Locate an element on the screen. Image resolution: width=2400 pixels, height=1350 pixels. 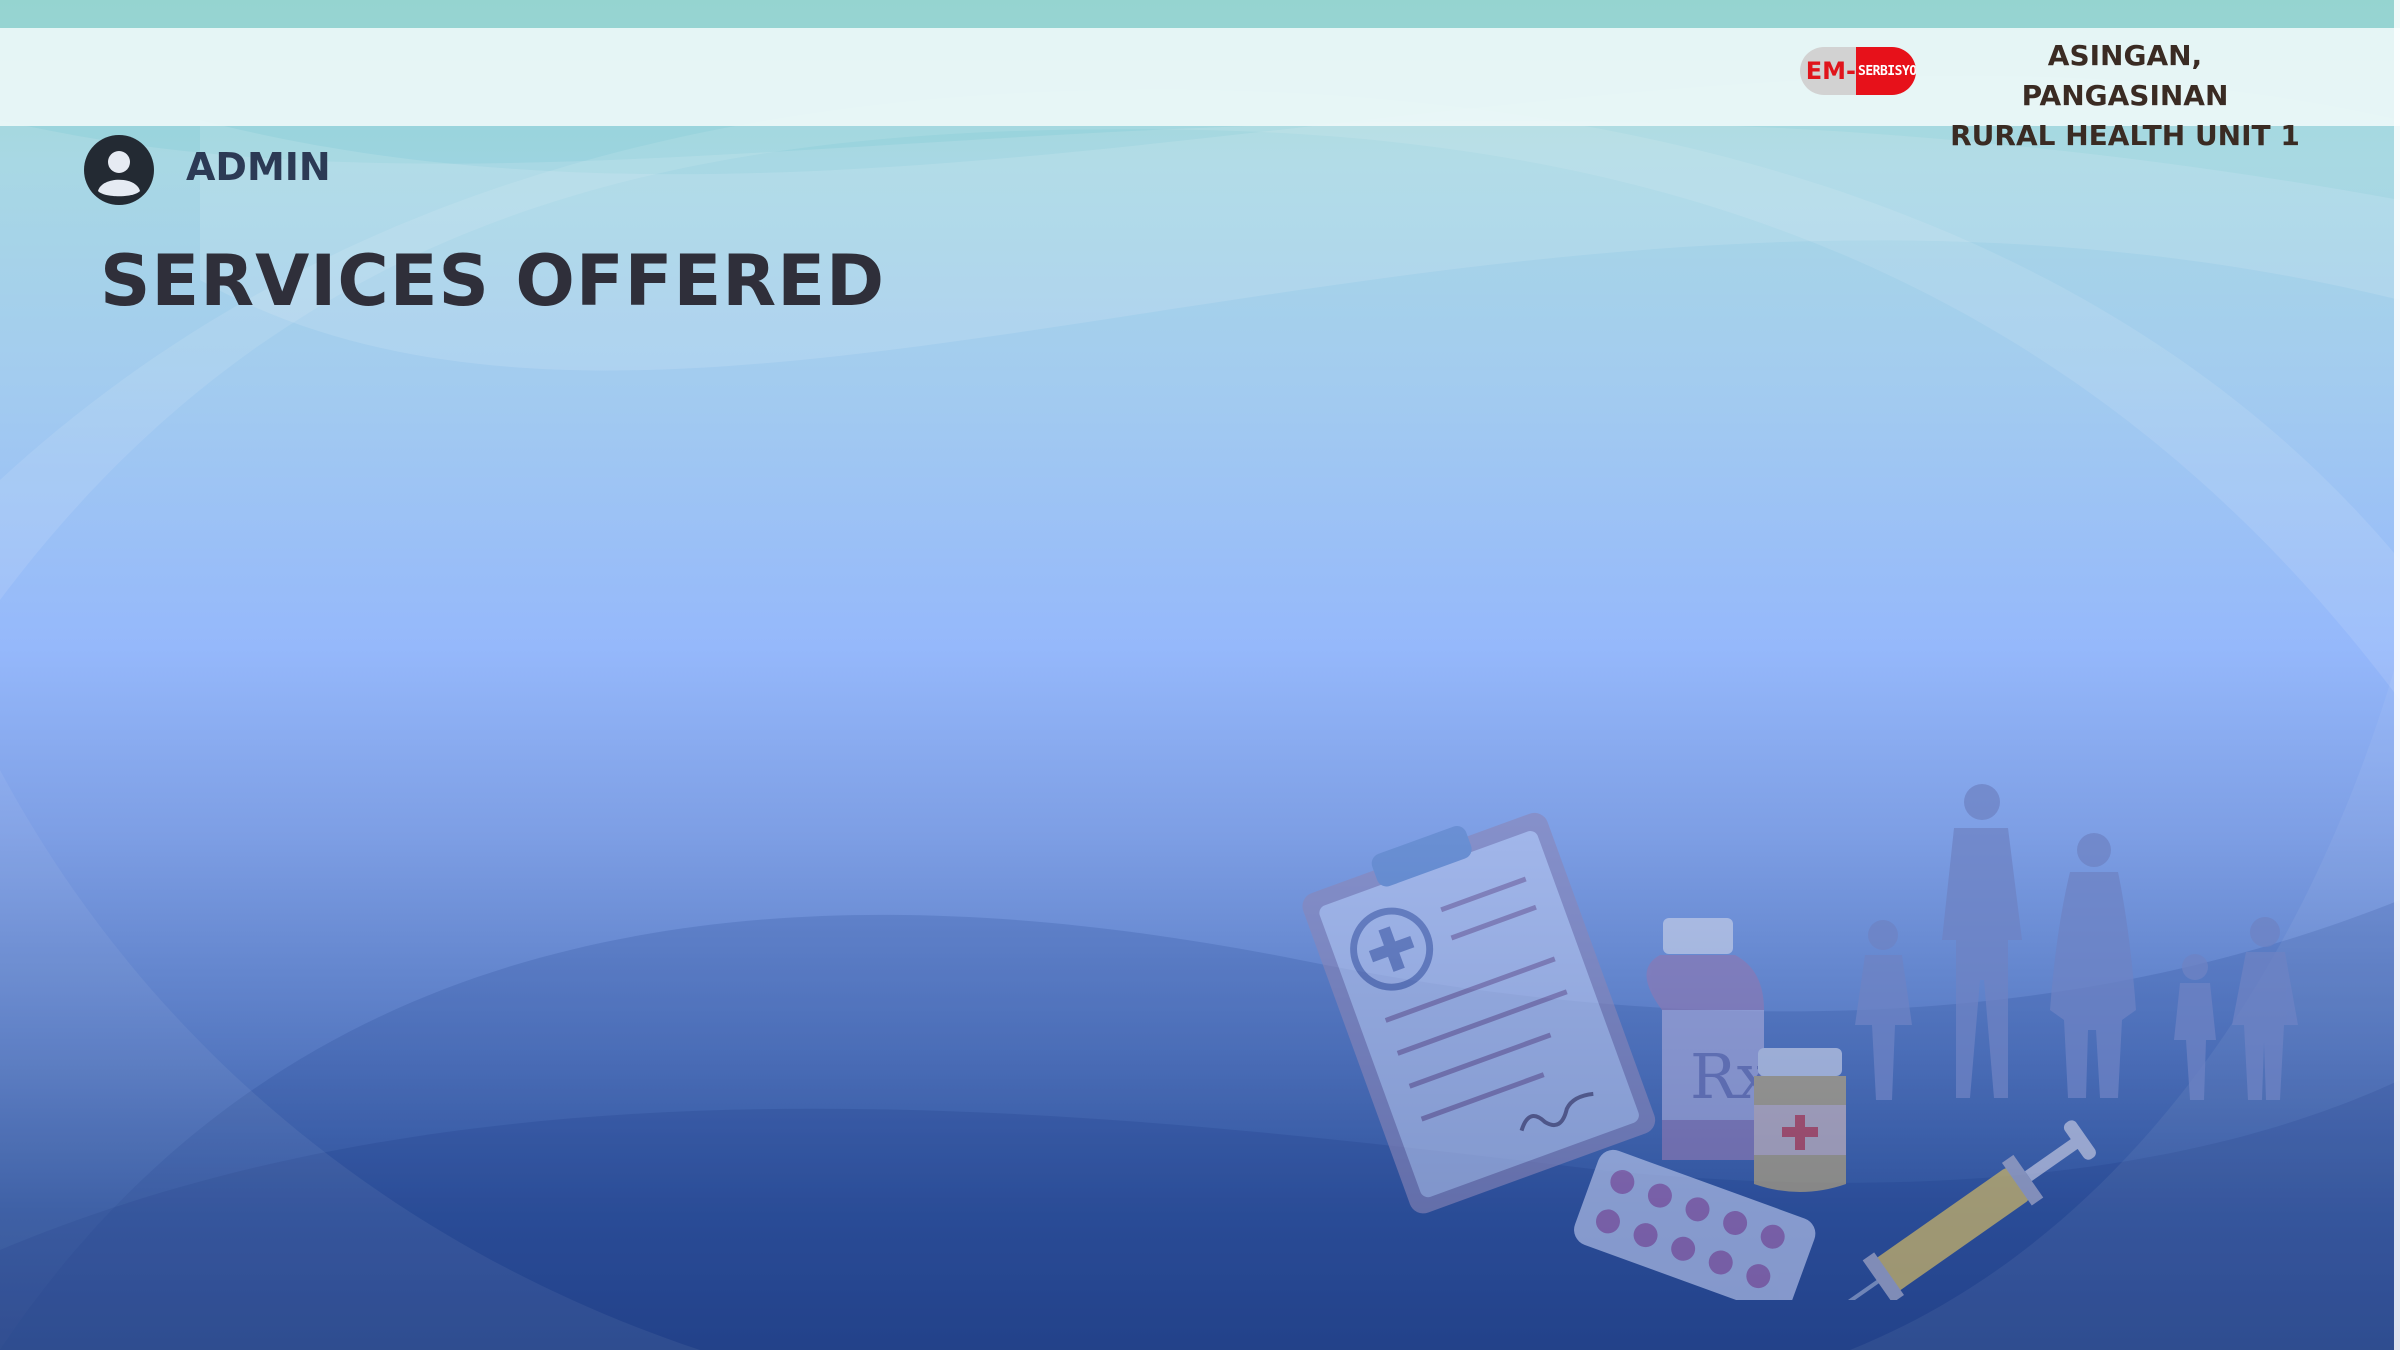
family-silhouette-icon is located at coordinates (2076, 942).